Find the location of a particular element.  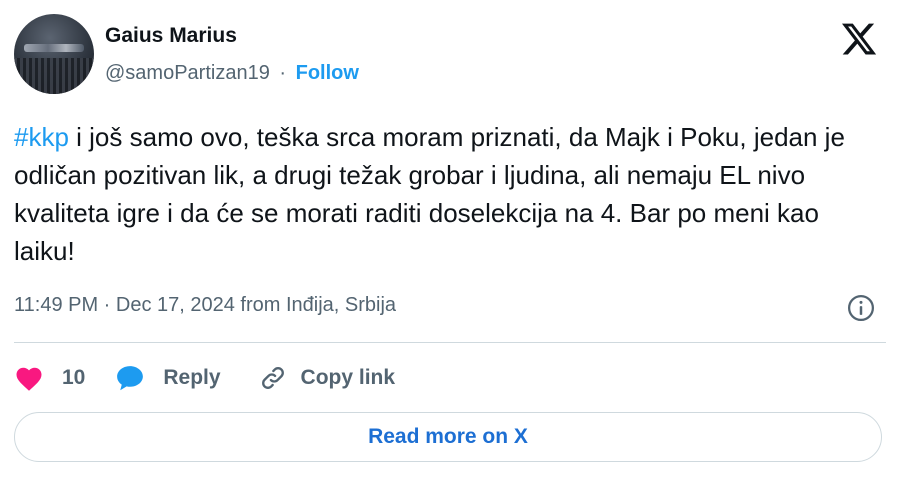

follow-link: Follow is located at coordinates (327, 73).